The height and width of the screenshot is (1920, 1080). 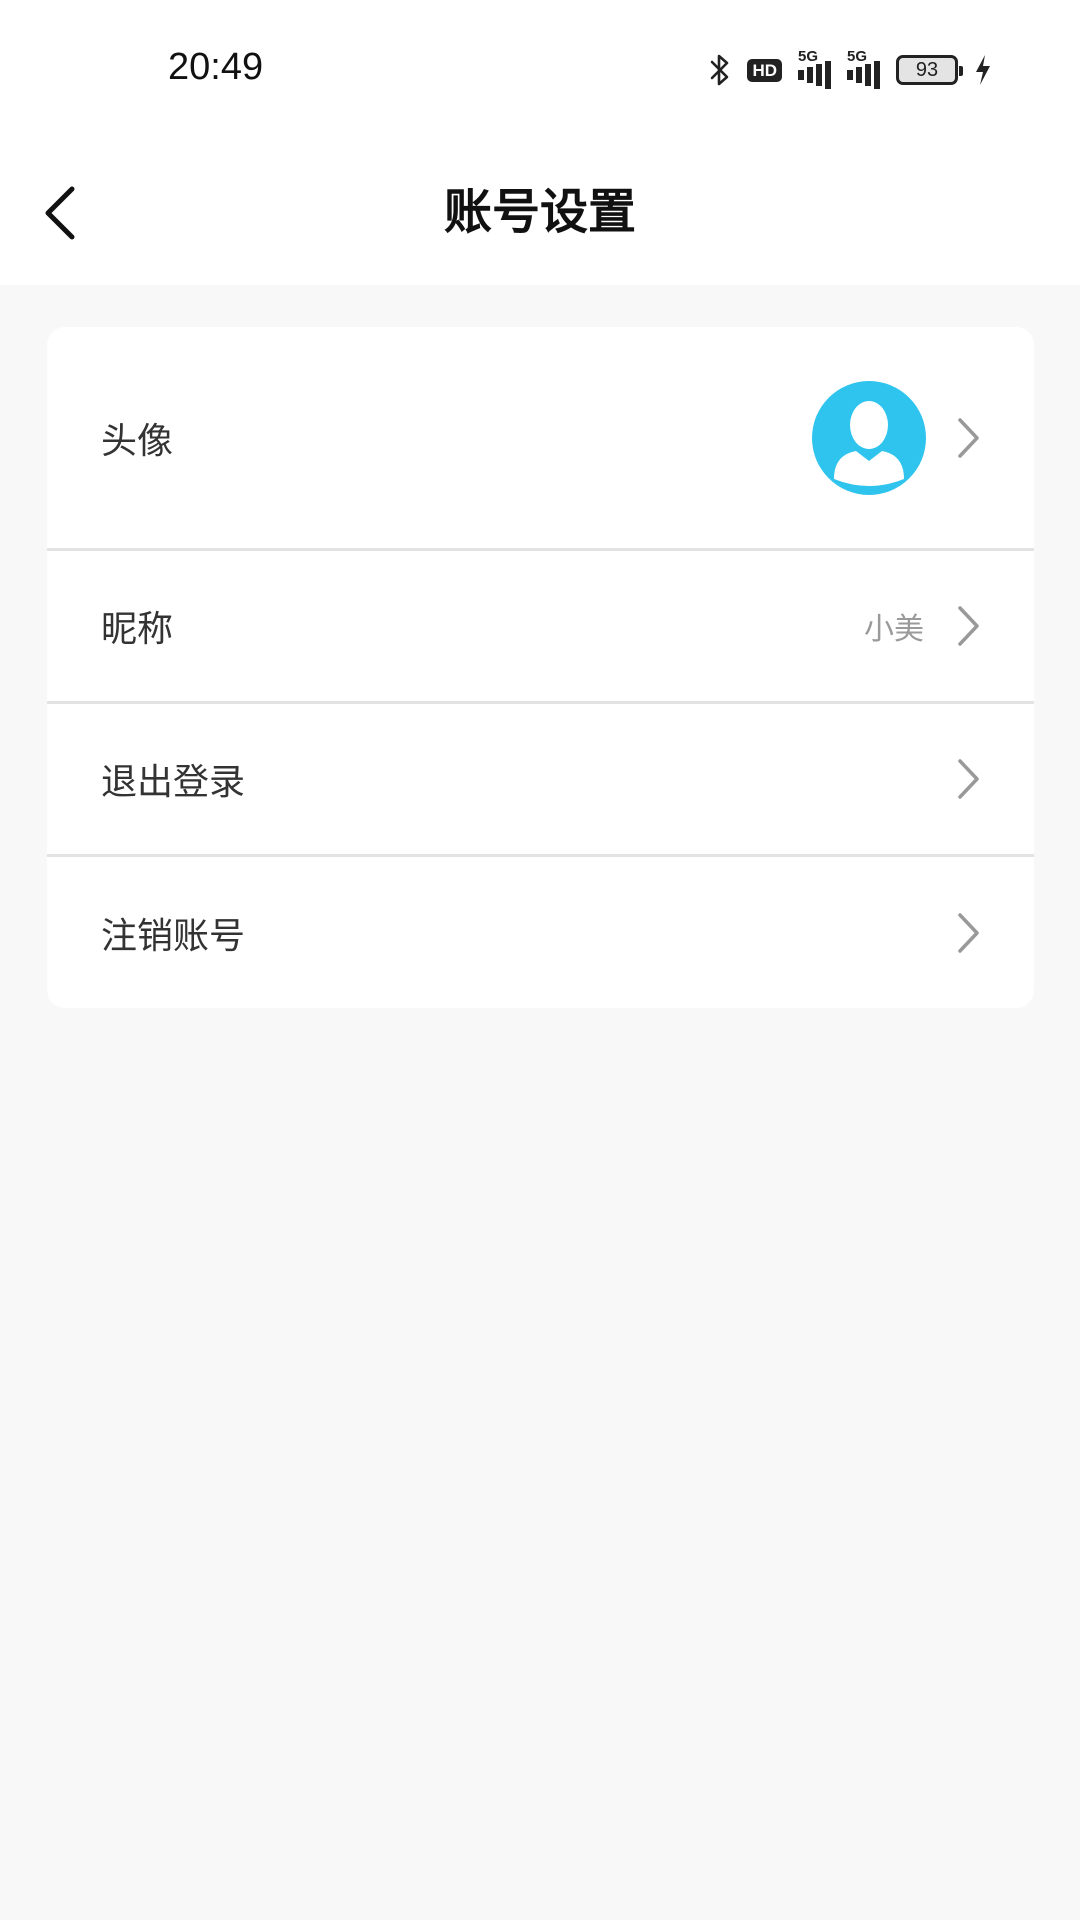 What do you see at coordinates (540, 932) in the screenshot?
I see `settings-row-delete-account: 注销账号` at bounding box center [540, 932].